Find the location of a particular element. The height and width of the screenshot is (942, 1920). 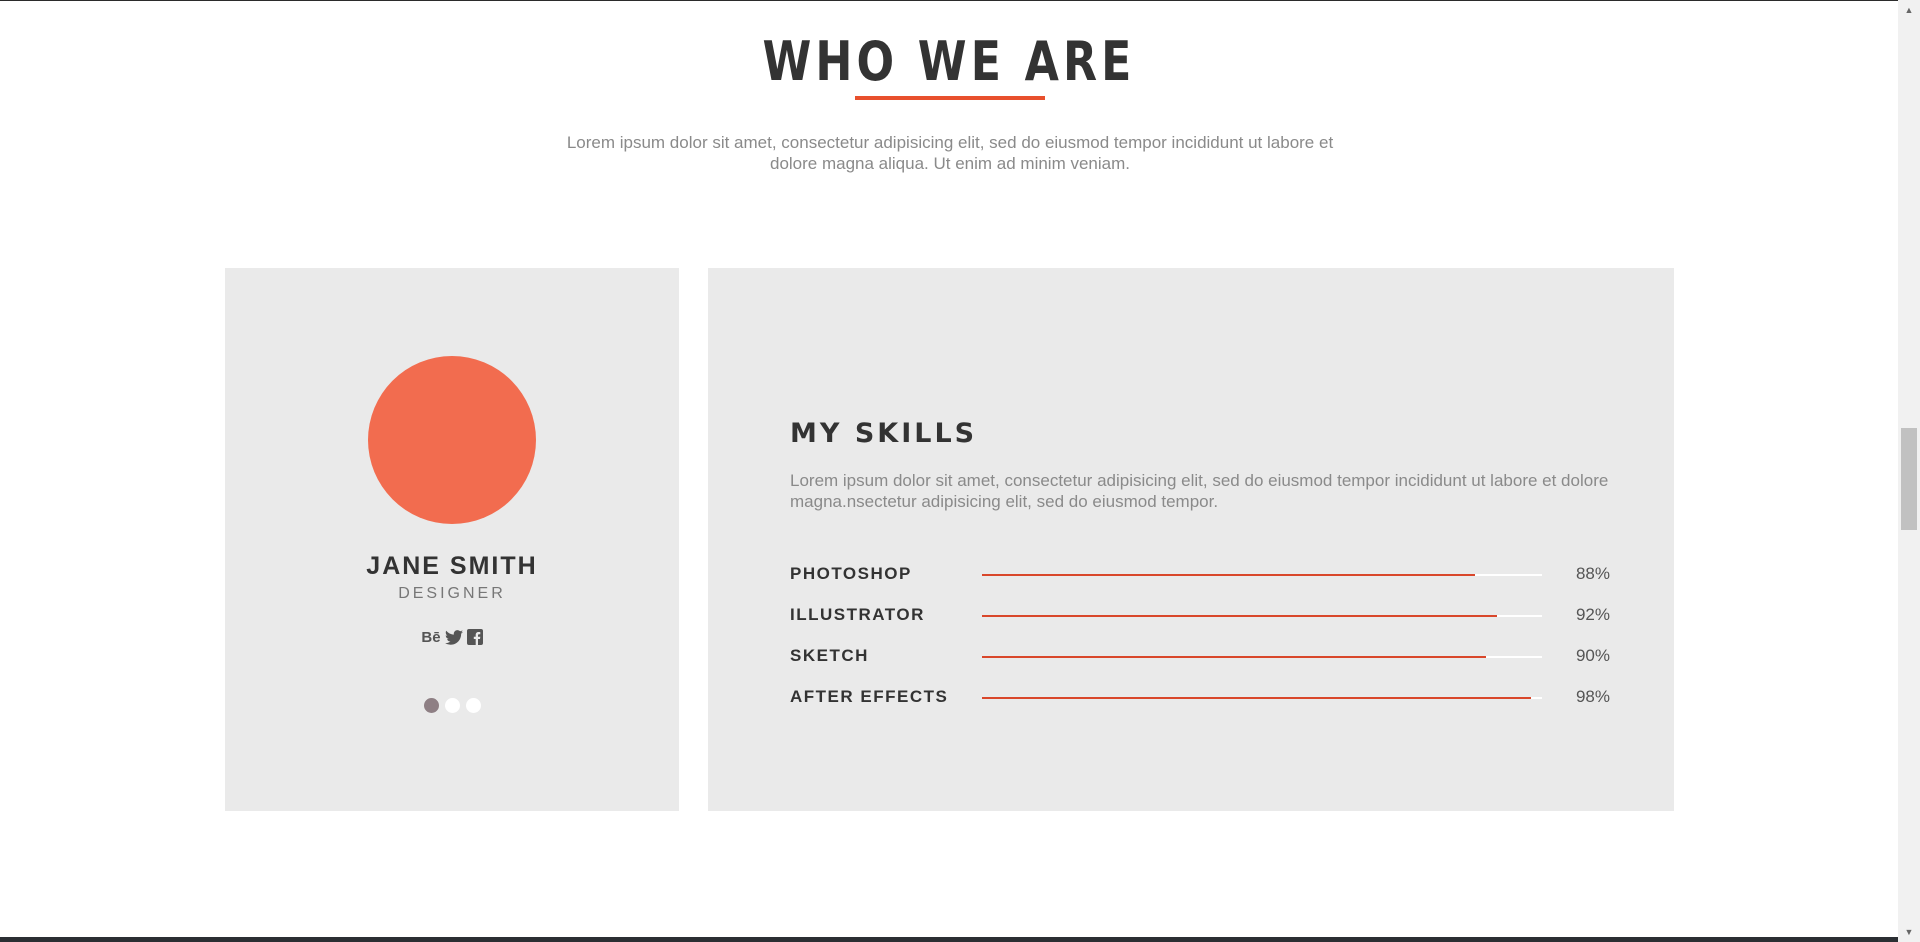

profile-name: JANE SMITH is located at coordinates (452, 566).